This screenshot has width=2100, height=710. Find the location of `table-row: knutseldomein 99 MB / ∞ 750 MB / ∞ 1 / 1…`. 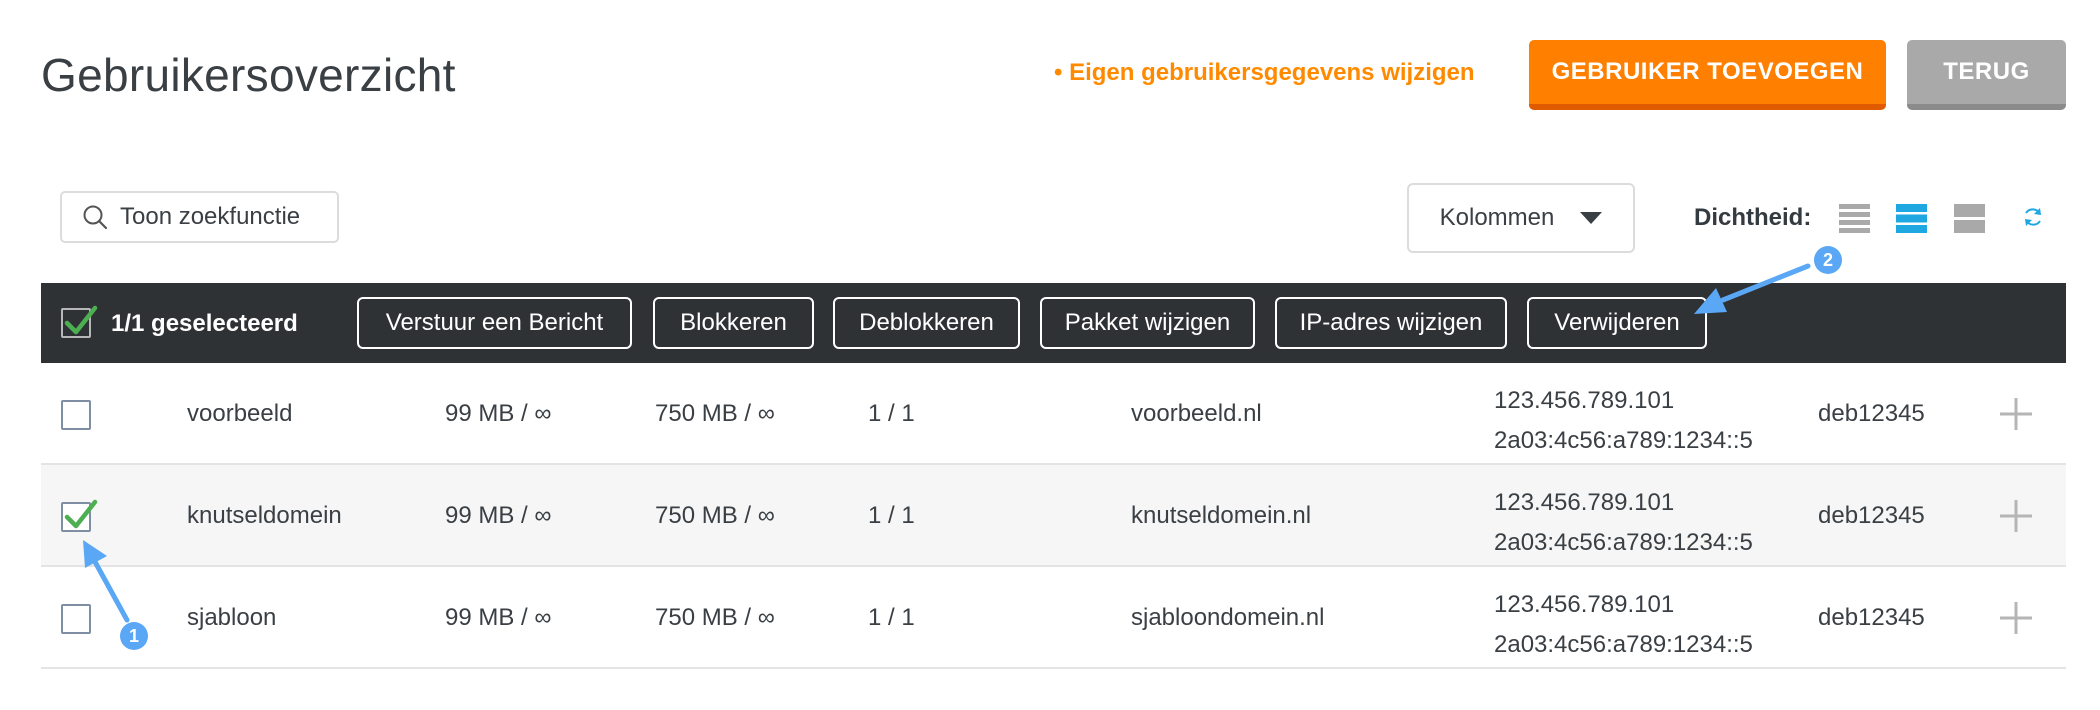

table-row: knutseldomein 99 MB / ∞ 750 MB / ∞ 1 / 1… is located at coordinates (1053, 516).